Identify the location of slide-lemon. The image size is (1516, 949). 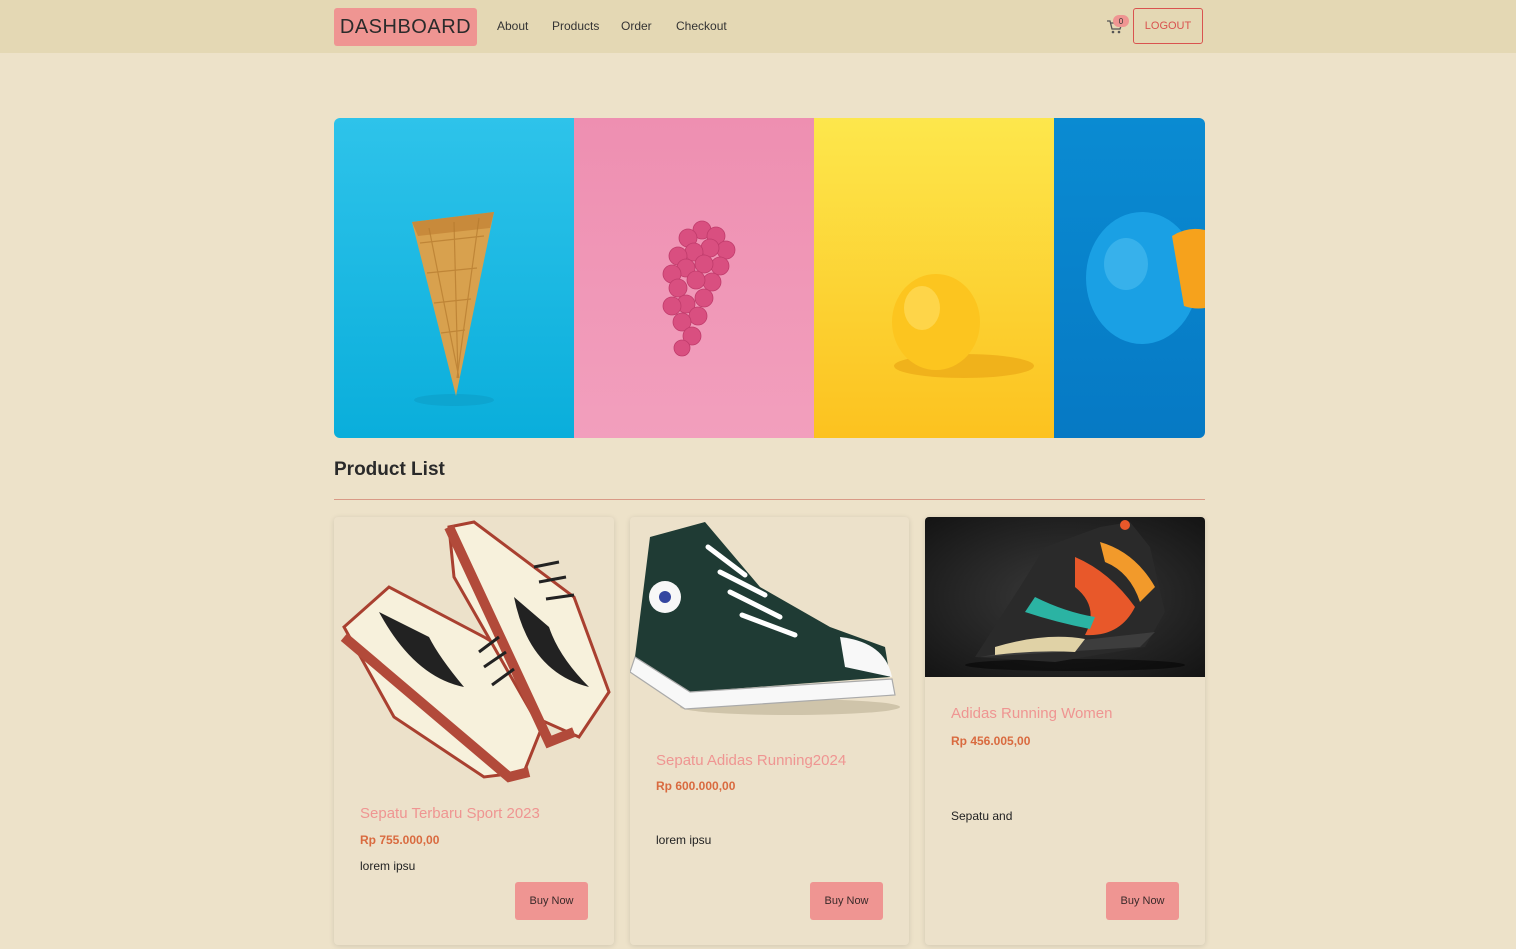
(934, 278).